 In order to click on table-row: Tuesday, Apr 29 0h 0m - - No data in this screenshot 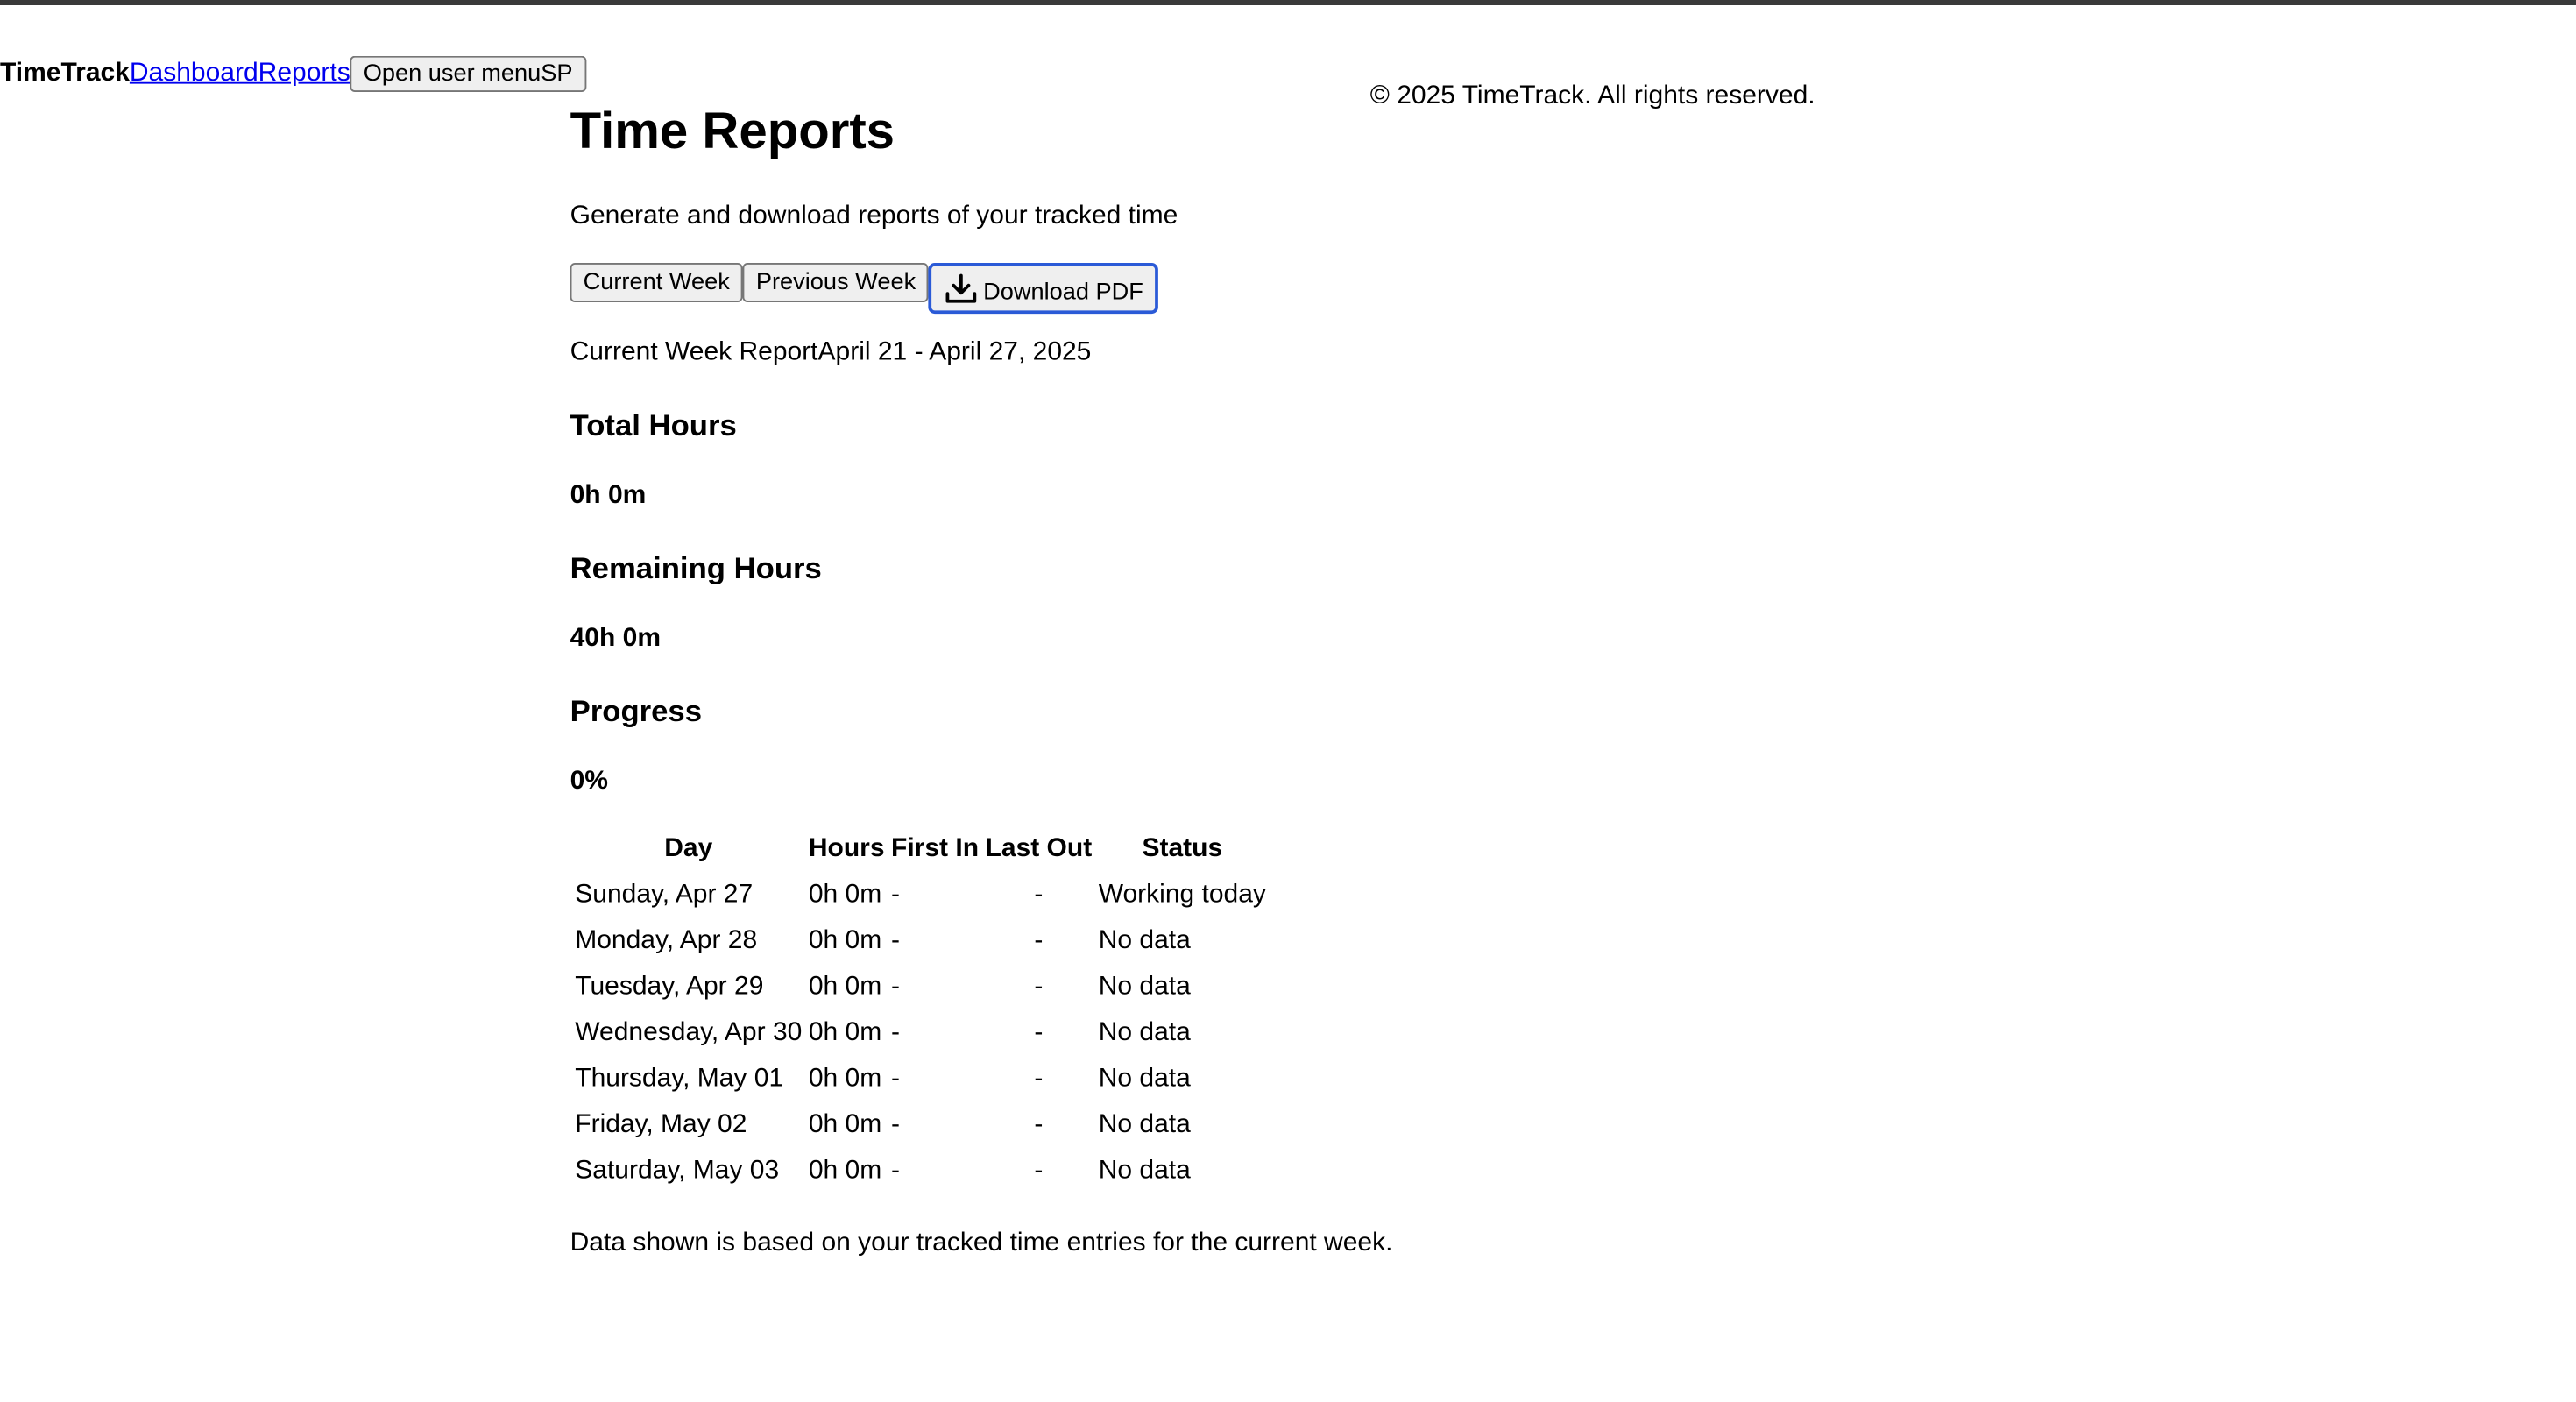, I will do `click(920, 988)`.